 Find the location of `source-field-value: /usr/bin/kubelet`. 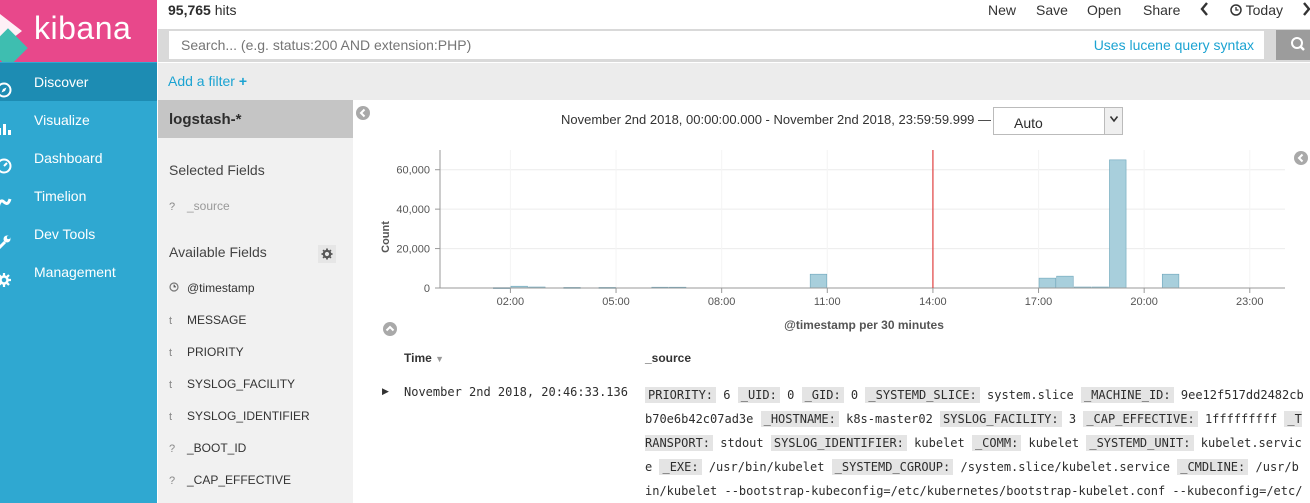

source-field-value: /usr/bin/kubelet is located at coordinates (766, 467).